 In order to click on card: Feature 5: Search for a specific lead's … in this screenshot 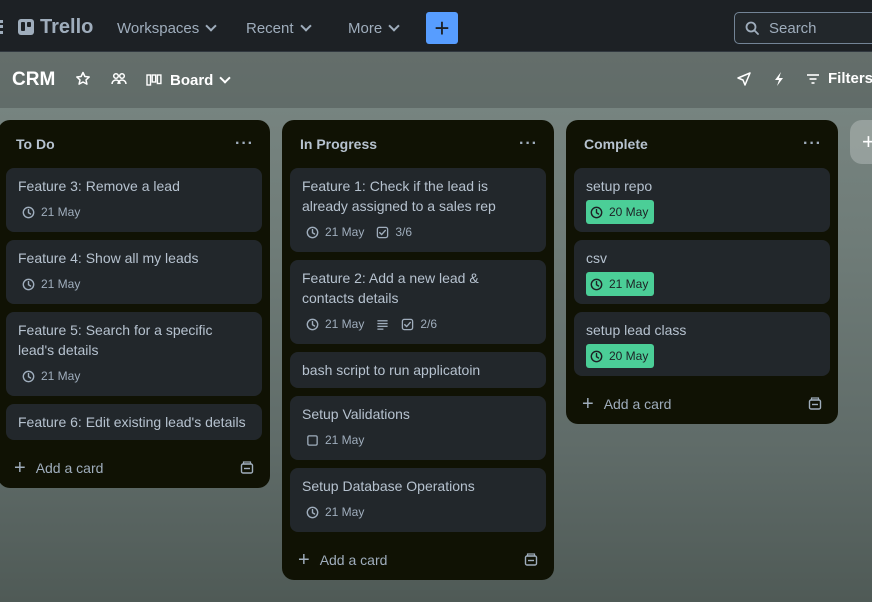, I will do `click(134, 354)`.